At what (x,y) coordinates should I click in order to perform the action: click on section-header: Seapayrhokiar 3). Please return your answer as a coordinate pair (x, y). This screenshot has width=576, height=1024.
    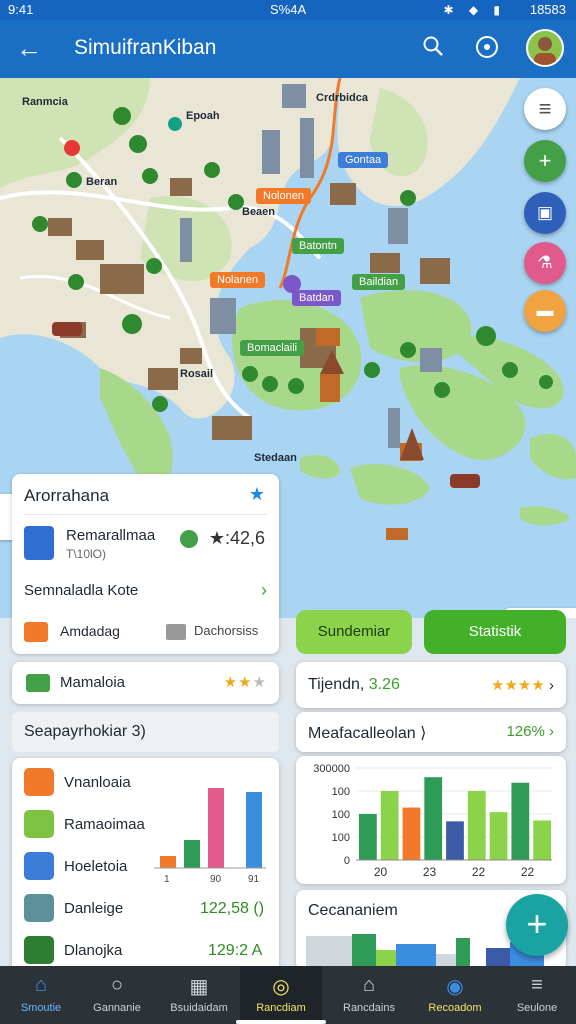
    Looking at the image, I should click on (145, 732).